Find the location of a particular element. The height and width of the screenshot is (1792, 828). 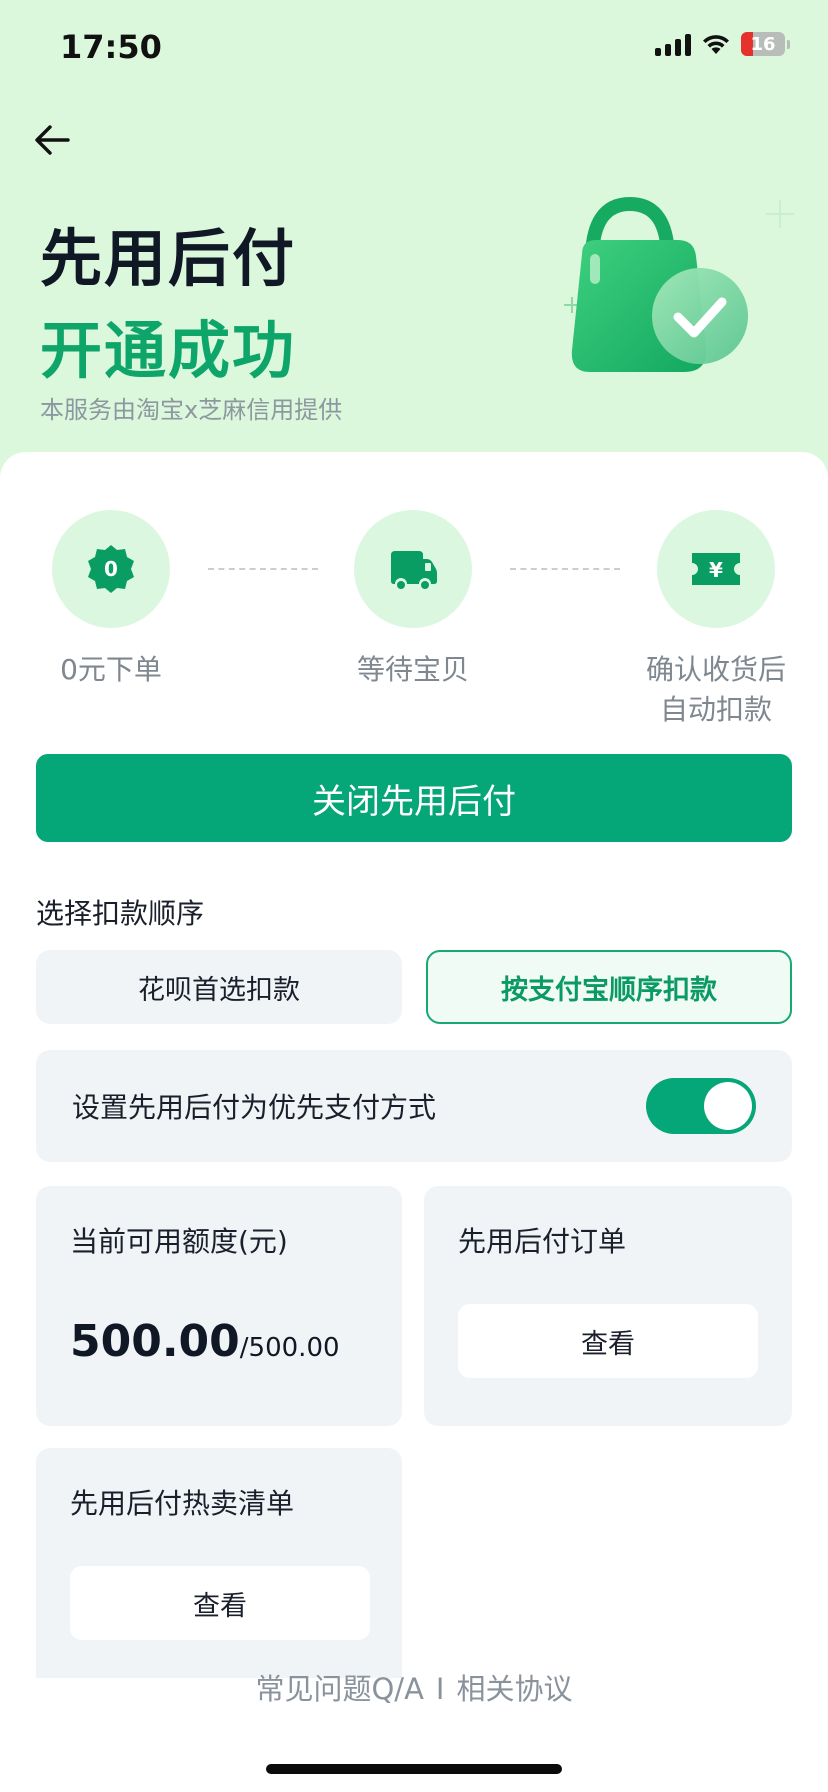

quota-available: 500.00 is located at coordinates (155, 1341).